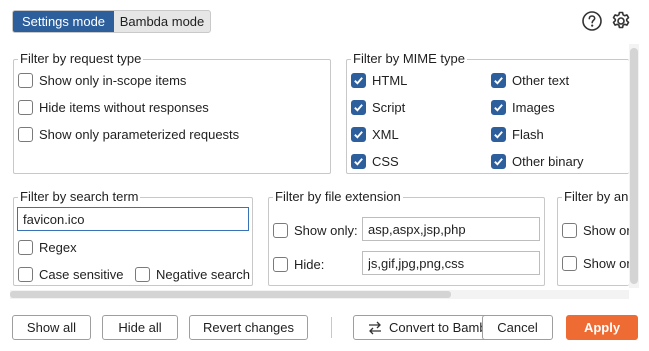  I want to click on mime-other-text-checkbox: Other text, so click(530, 80).